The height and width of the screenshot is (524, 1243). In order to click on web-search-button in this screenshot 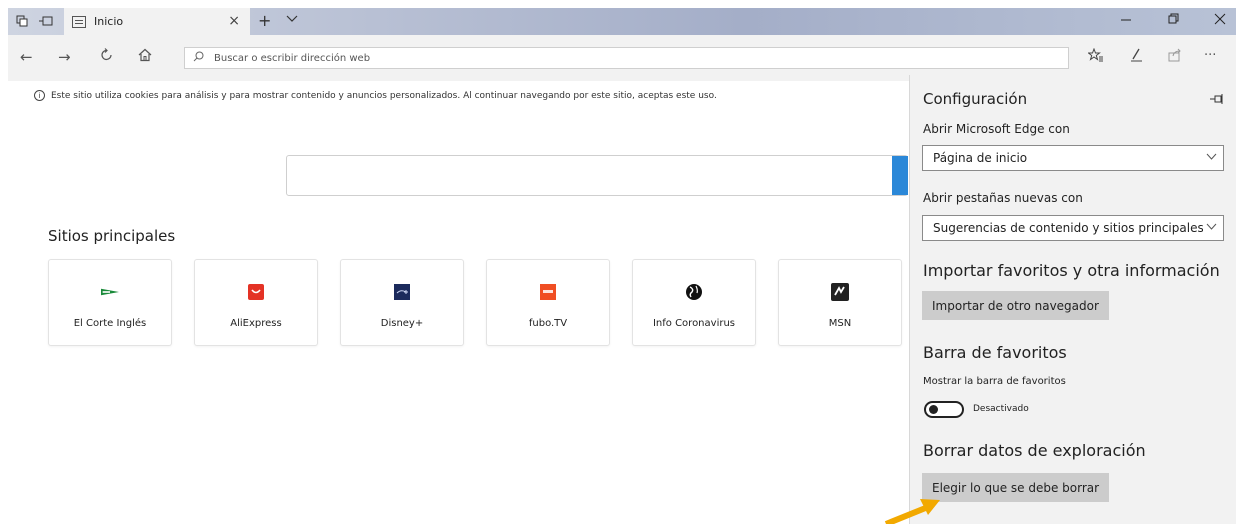, I will do `click(900, 175)`.